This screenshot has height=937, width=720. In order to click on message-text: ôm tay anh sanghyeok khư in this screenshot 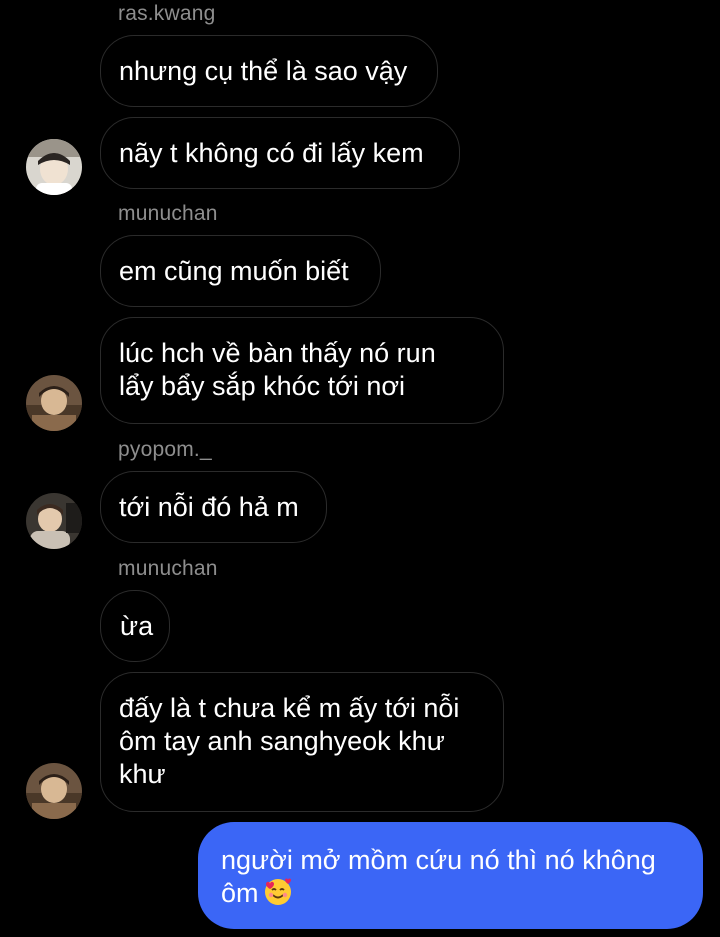, I will do `click(282, 741)`.